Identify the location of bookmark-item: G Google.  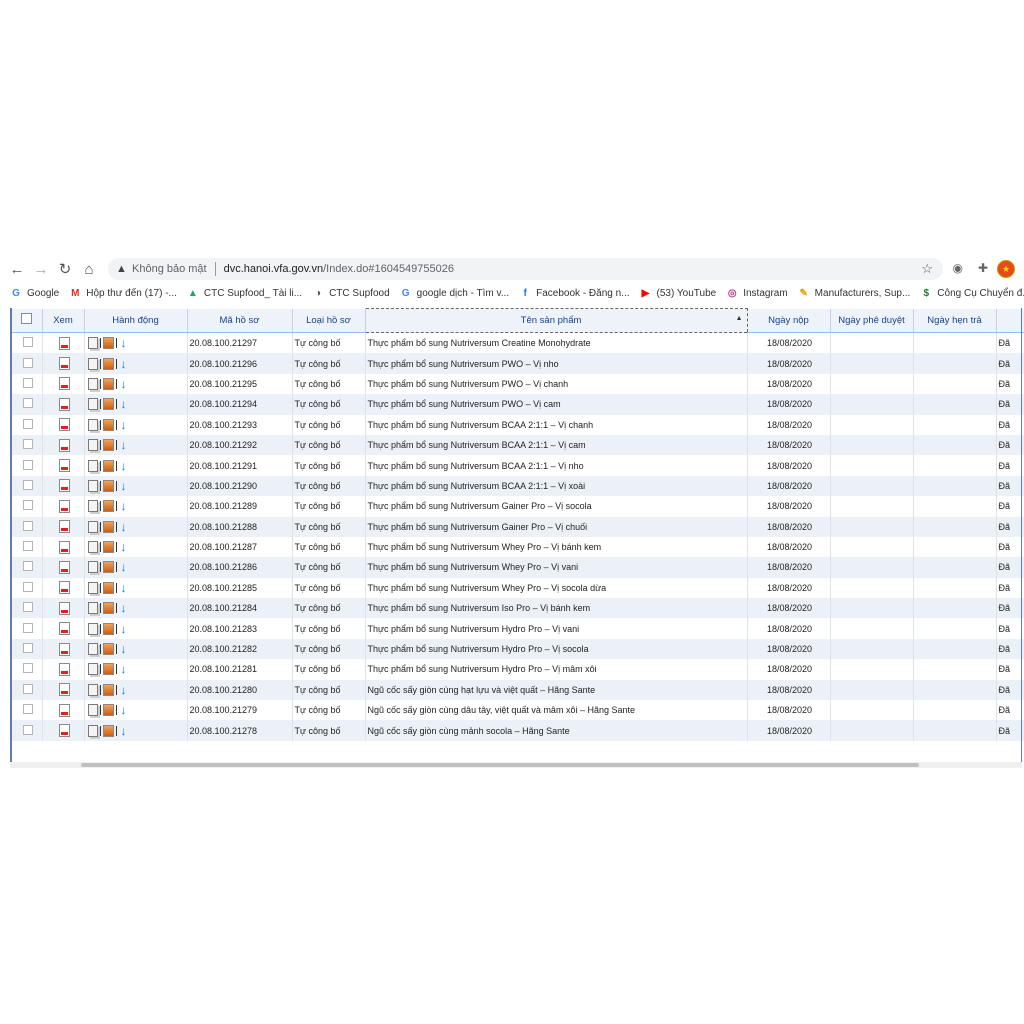
(34, 294).